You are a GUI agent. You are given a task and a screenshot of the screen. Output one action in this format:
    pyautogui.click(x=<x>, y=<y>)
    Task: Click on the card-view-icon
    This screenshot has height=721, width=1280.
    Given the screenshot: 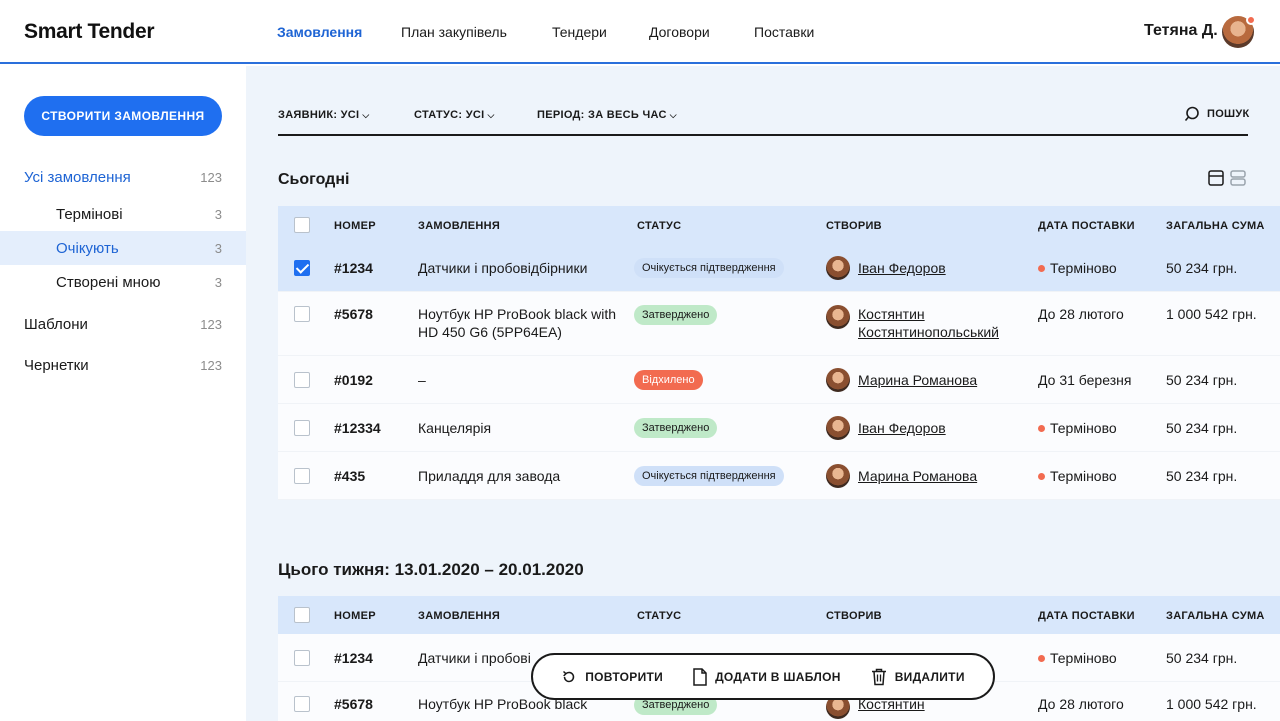 What is the action you would take?
    pyautogui.click(x=1216, y=178)
    